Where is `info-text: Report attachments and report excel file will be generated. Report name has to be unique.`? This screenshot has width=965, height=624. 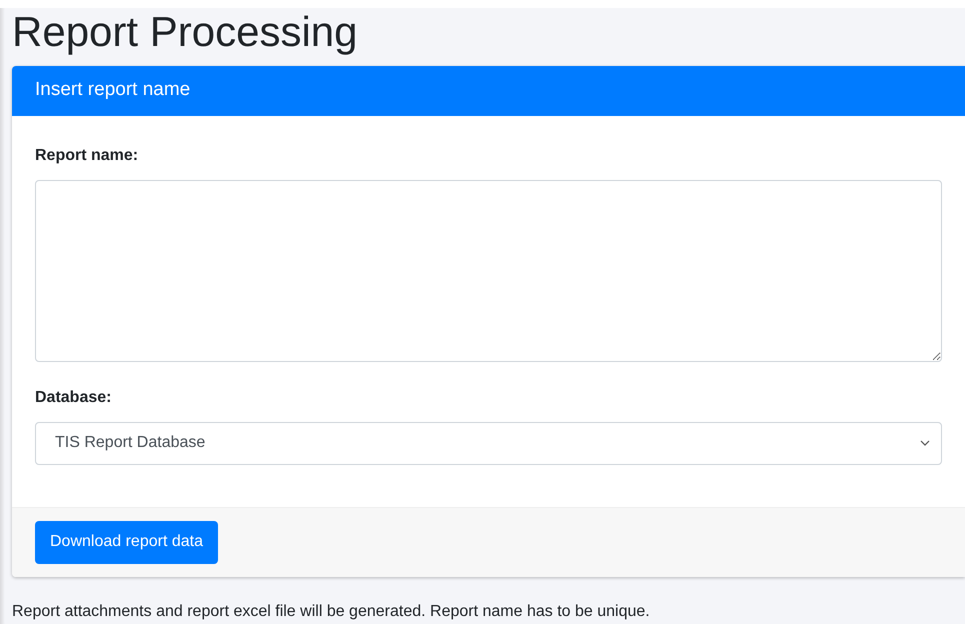 info-text: Report attachments and report excel file will be generated. Report name has to be unique. is located at coordinates (331, 612).